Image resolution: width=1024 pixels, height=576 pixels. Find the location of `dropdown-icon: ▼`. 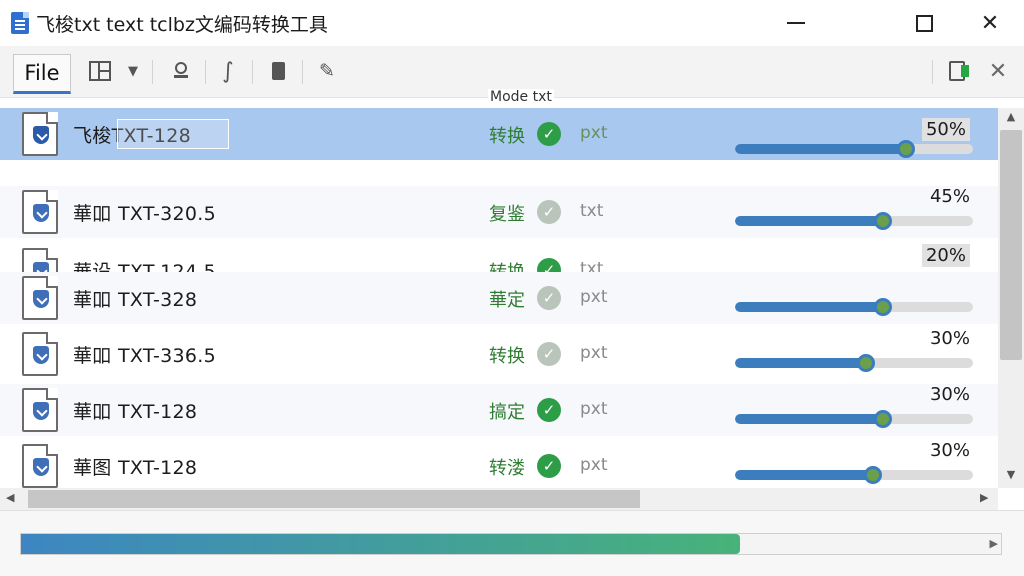

dropdown-icon: ▼ is located at coordinates (133, 71).